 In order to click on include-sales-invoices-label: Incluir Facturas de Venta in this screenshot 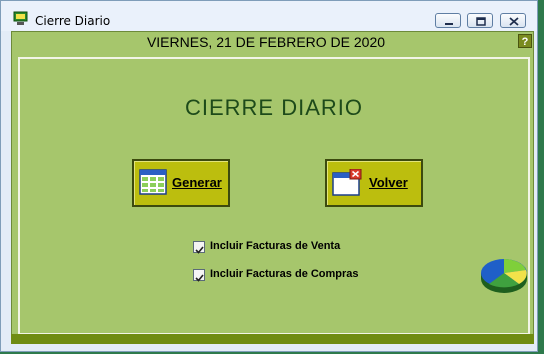, I will do `click(275, 246)`.